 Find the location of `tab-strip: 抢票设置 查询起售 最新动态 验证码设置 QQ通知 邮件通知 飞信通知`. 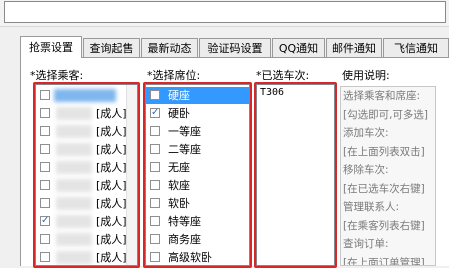

tab-strip: 抢票设置 查询起售 最新动态 验证码设置 QQ通知 邮件通知 飞信通知 is located at coordinates (234, 47).